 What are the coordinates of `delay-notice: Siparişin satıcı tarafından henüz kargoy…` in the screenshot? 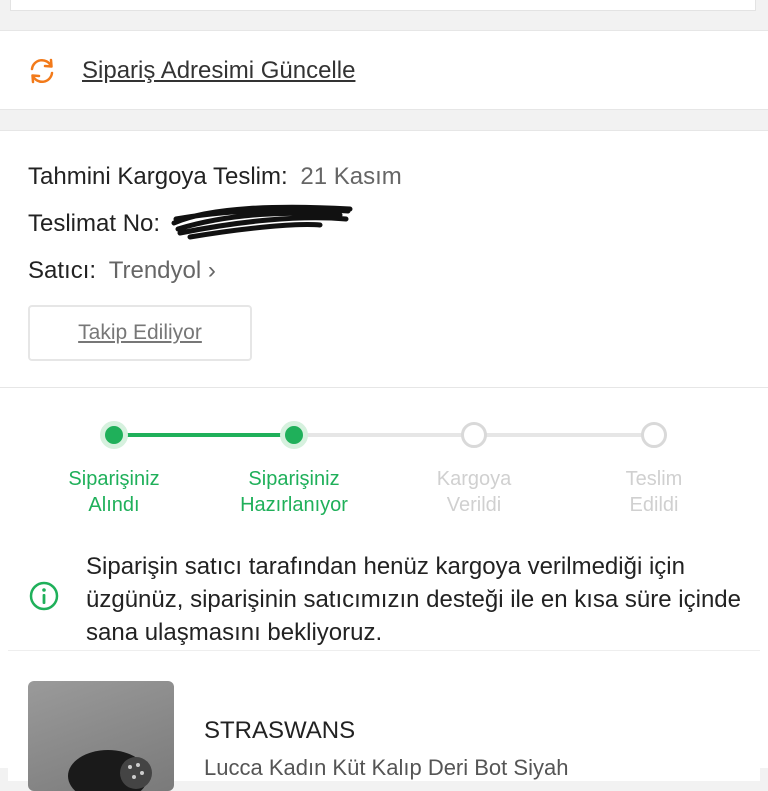 It's located at (388, 599).